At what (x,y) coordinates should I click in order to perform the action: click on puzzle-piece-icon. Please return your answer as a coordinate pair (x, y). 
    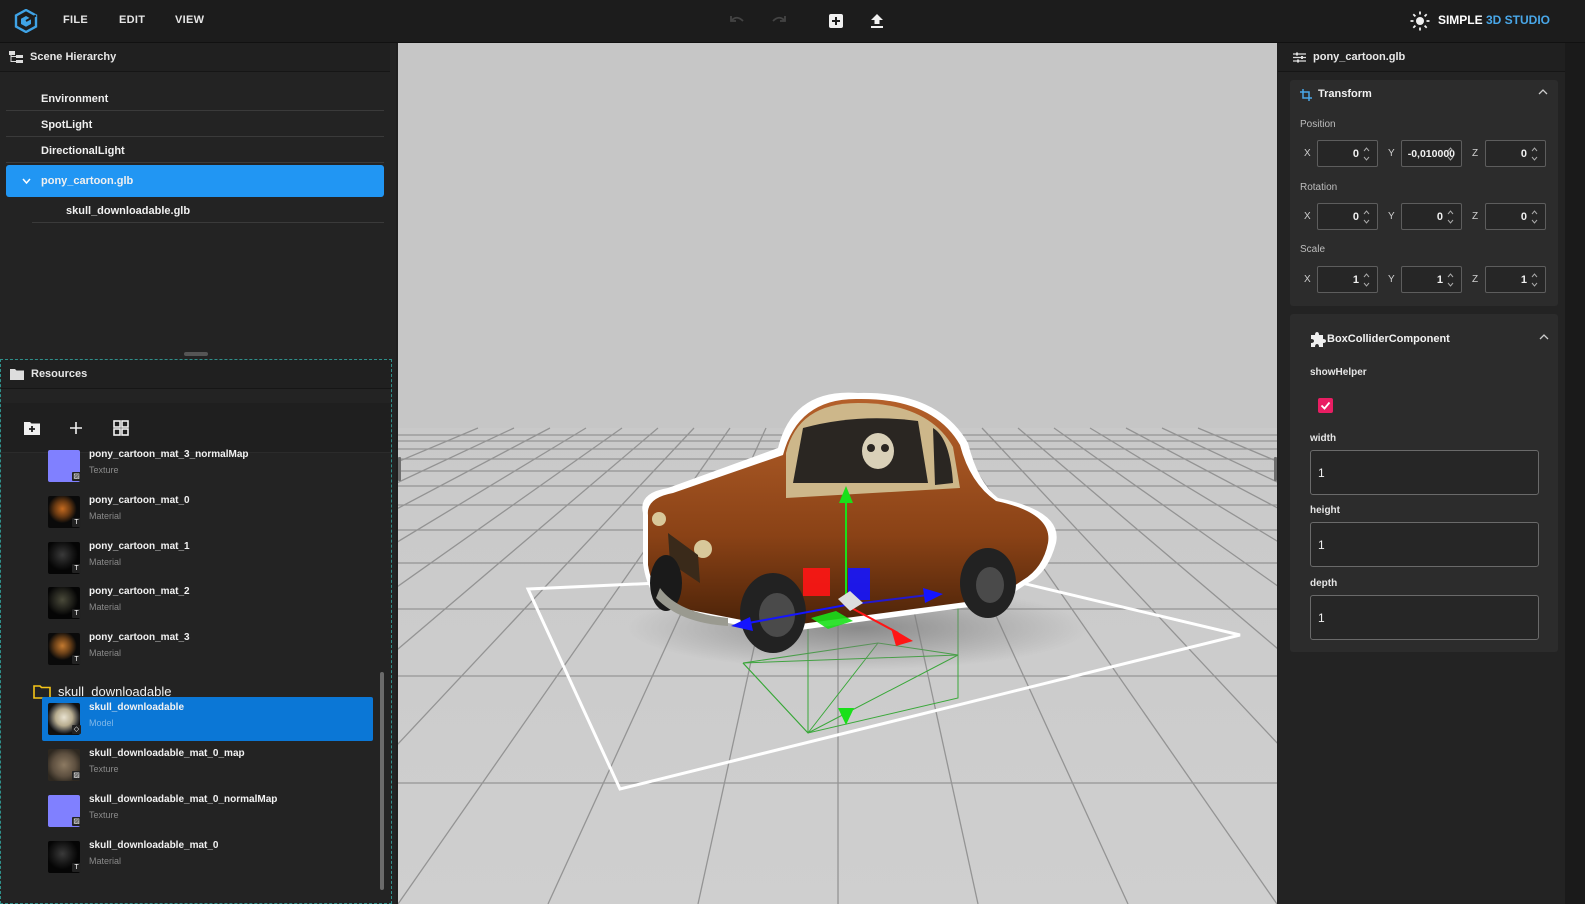
    Looking at the image, I should click on (1318, 339).